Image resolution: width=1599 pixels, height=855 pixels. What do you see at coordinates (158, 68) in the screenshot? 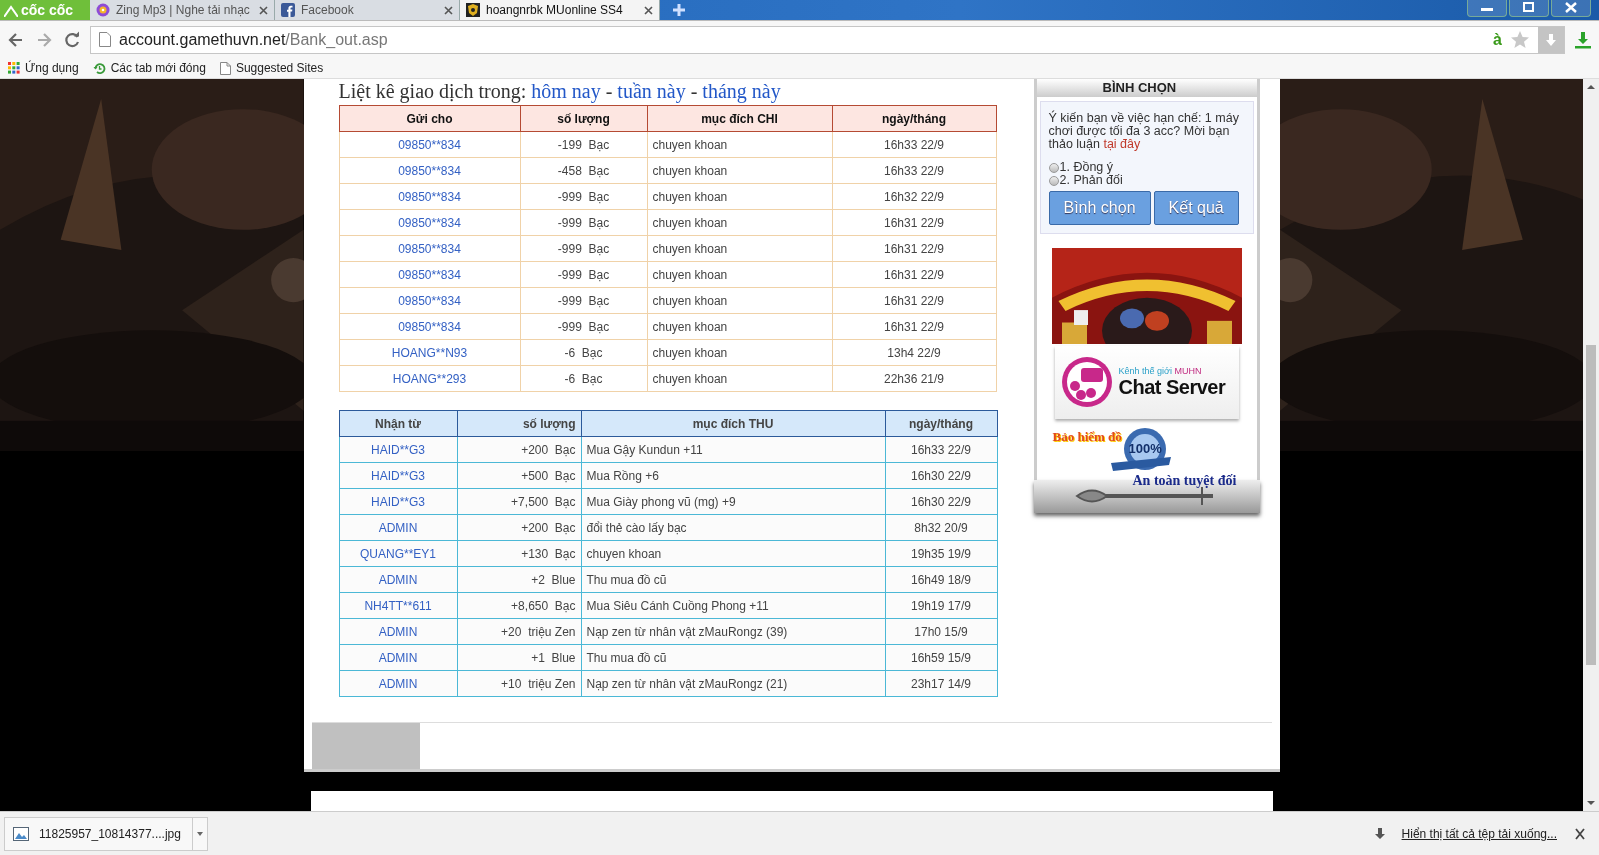
I see `bookmark-link: Các tab mới đóng` at bounding box center [158, 68].